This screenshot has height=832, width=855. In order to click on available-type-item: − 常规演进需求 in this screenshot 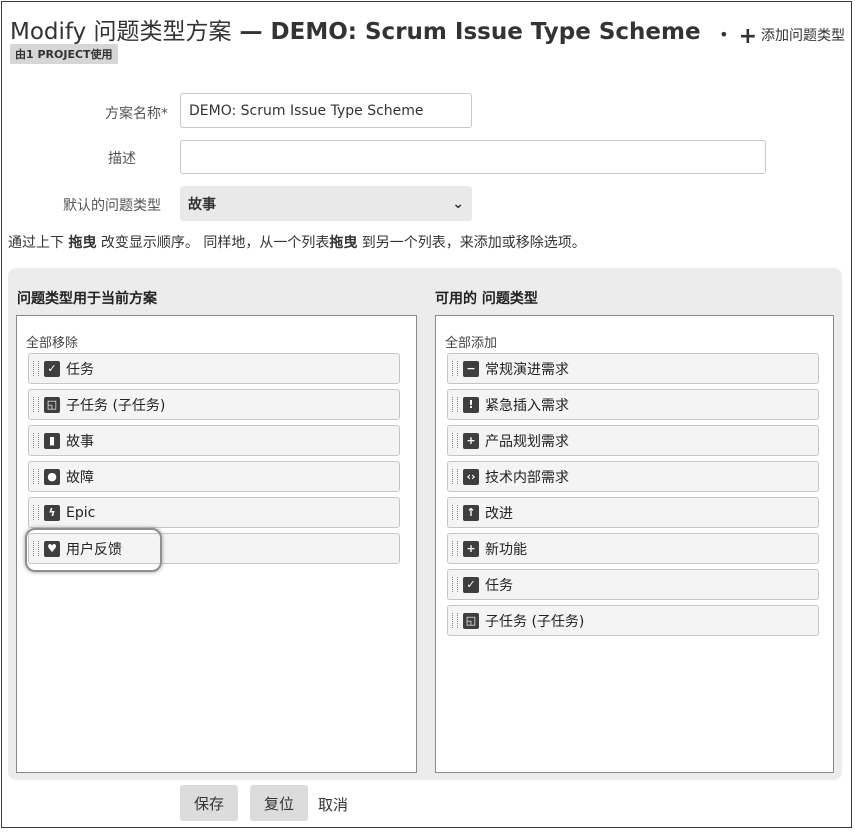, I will do `click(633, 368)`.